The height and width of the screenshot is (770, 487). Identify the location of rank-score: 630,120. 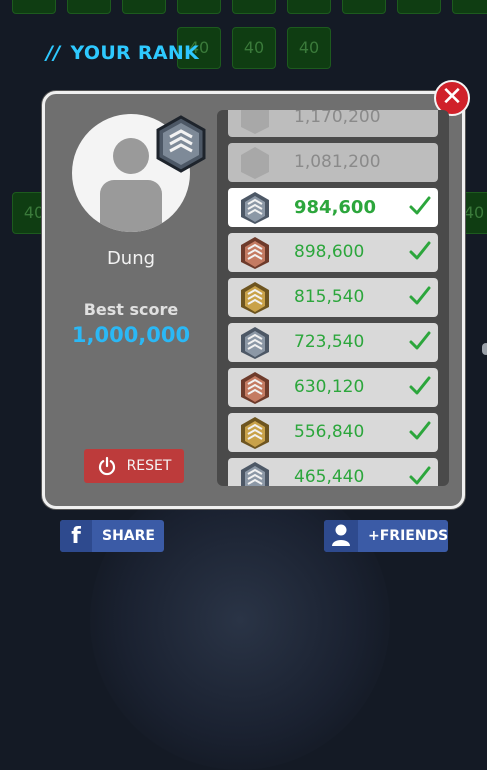
(329, 387).